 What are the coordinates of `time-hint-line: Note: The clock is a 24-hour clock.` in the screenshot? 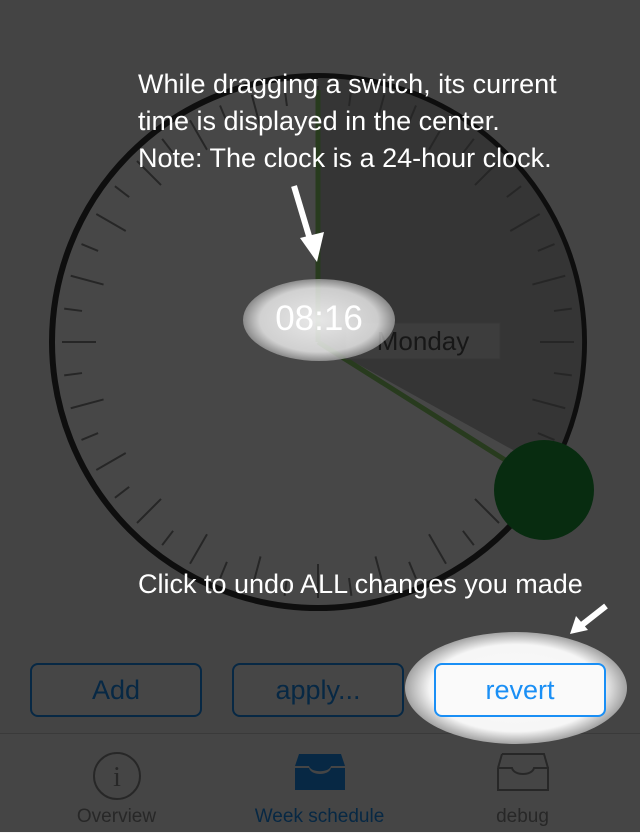 It's located at (345, 158).